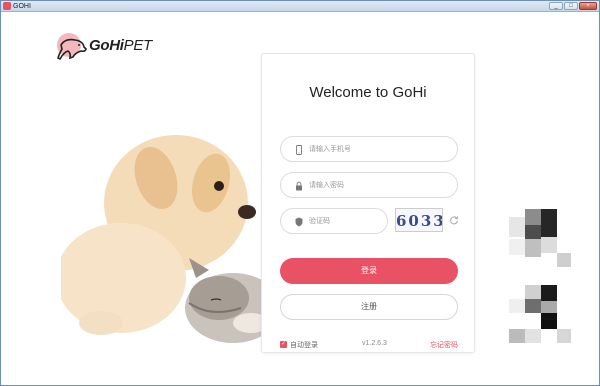 Image resolution: width=600 pixels, height=386 pixels. I want to click on login-footer: ✓ 自动登录 v1.2.6.3 忘记密码, so click(369, 345).